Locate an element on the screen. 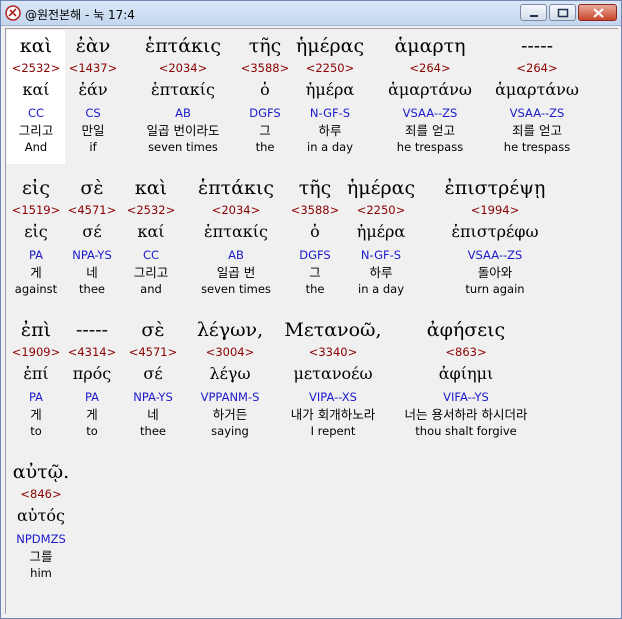 This screenshot has height=619, width=622. korean-gloss: 일곱 번 is located at coordinates (236, 272).